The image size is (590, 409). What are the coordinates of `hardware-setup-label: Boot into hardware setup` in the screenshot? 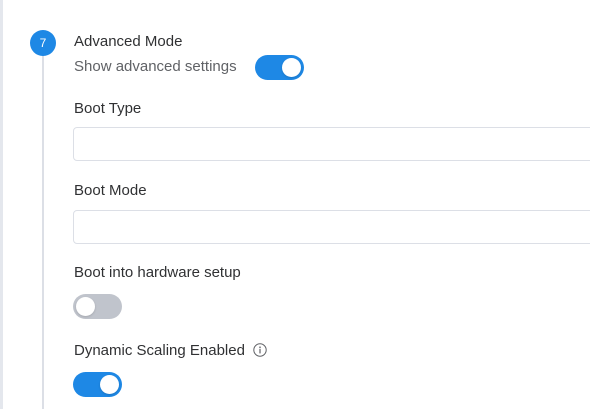 It's located at (157, 272).